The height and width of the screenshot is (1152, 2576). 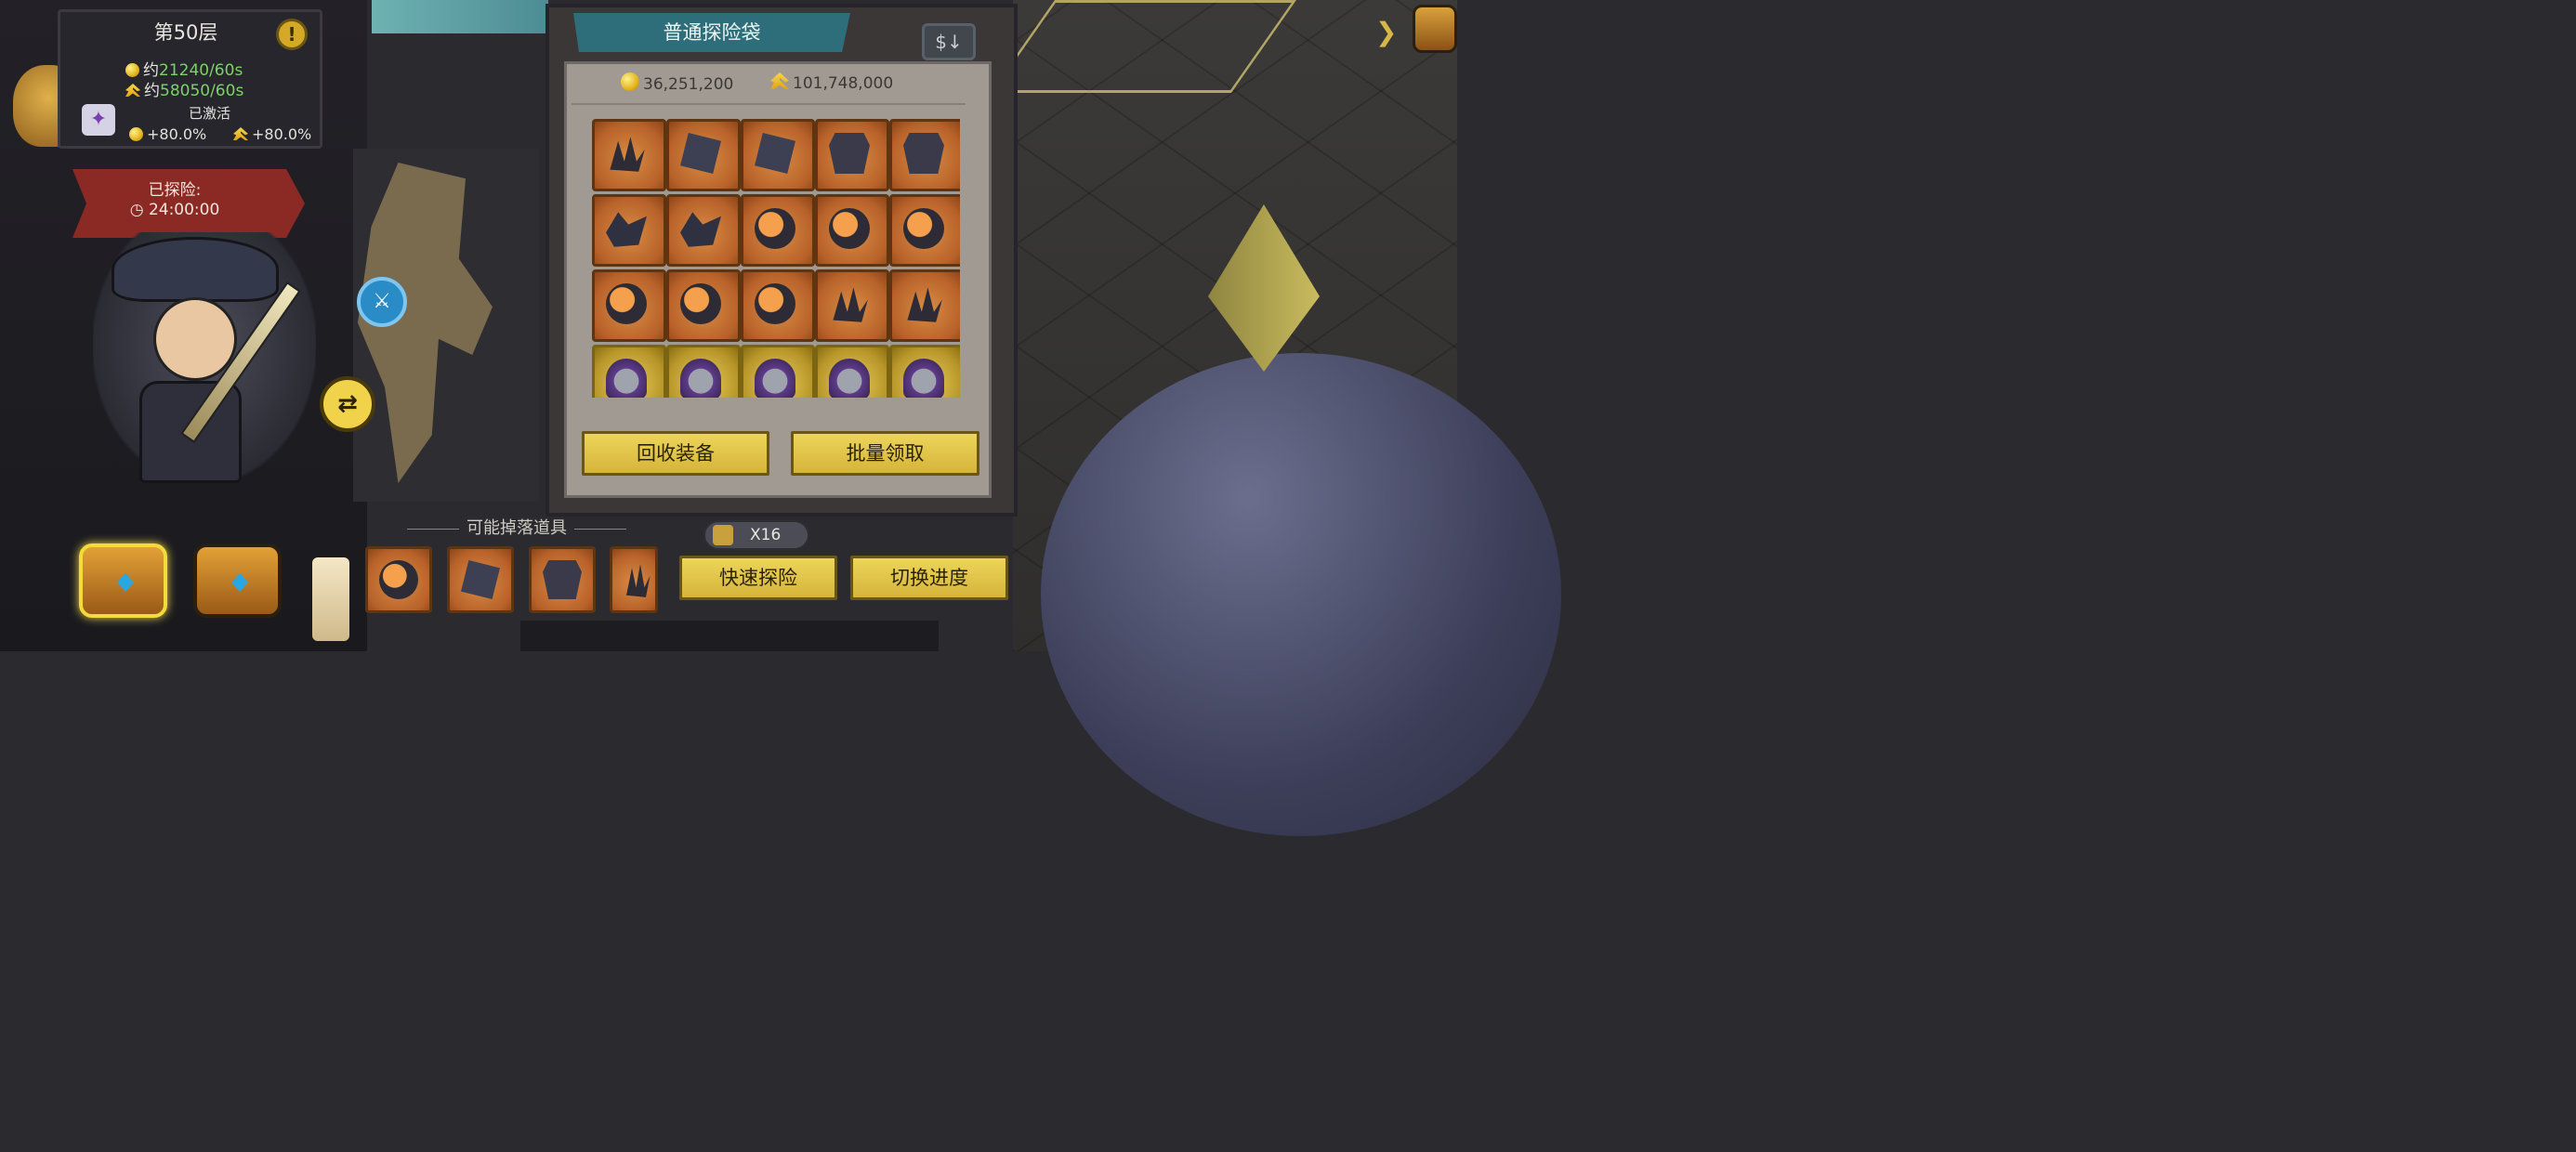 What do you see at coordinates (723, 535) in the screenshot?
I see `ticket-icon` at bounding box center [723, 535].